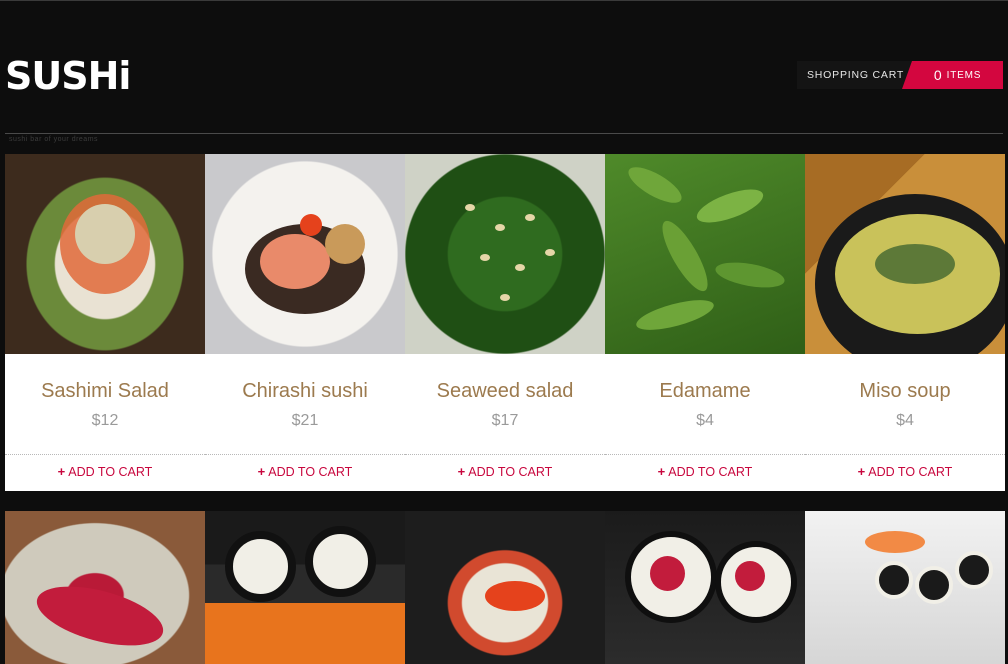 This screenshot has height=664, width=1008. I want to click on product-card: Miso soup $4 + ADD TO CART, so click(905, 322).